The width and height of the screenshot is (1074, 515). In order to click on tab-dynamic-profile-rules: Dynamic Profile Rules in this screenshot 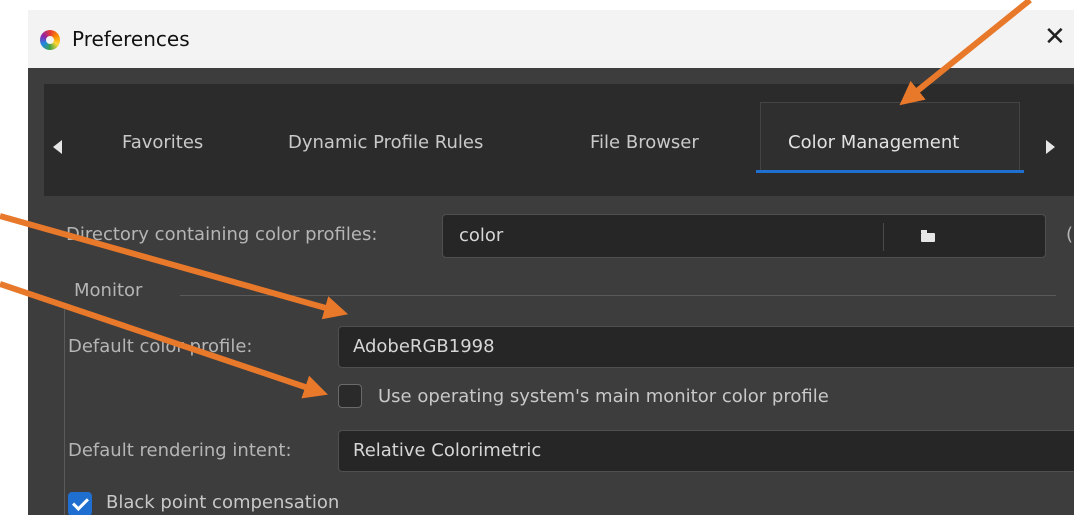, I will do `click(385, 142)`.